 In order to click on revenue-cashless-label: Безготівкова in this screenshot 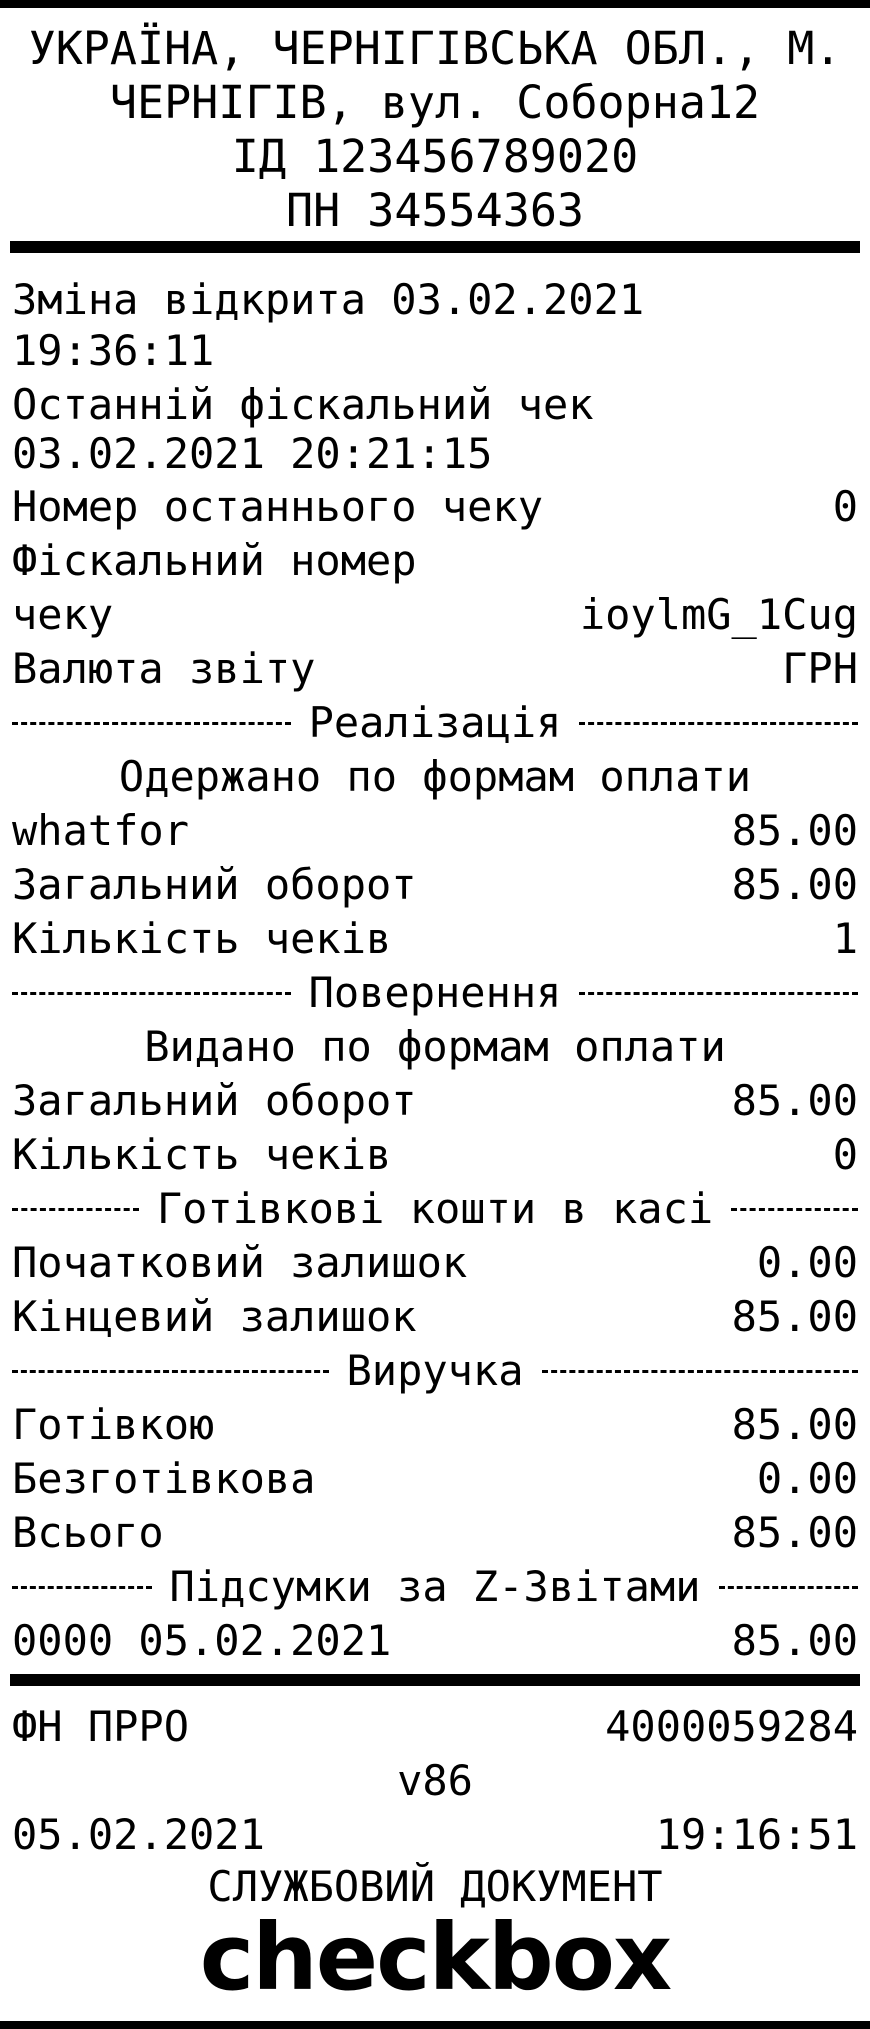, I will do `click(164, 1478)`.